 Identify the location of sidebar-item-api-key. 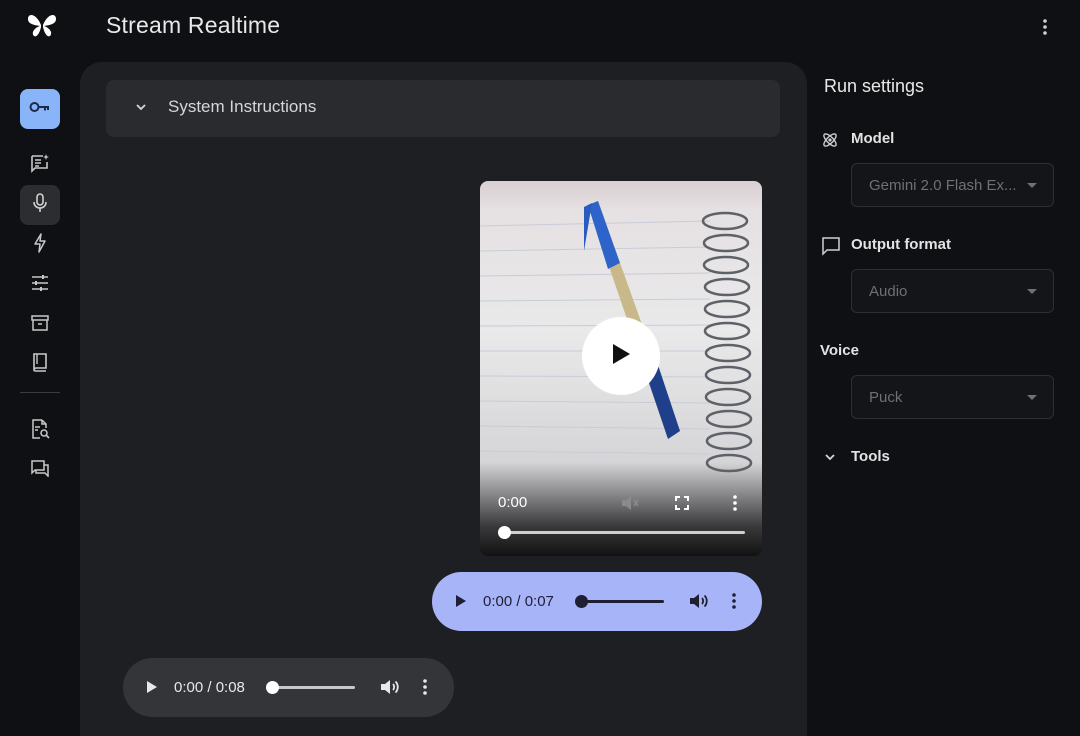
(40, 109).